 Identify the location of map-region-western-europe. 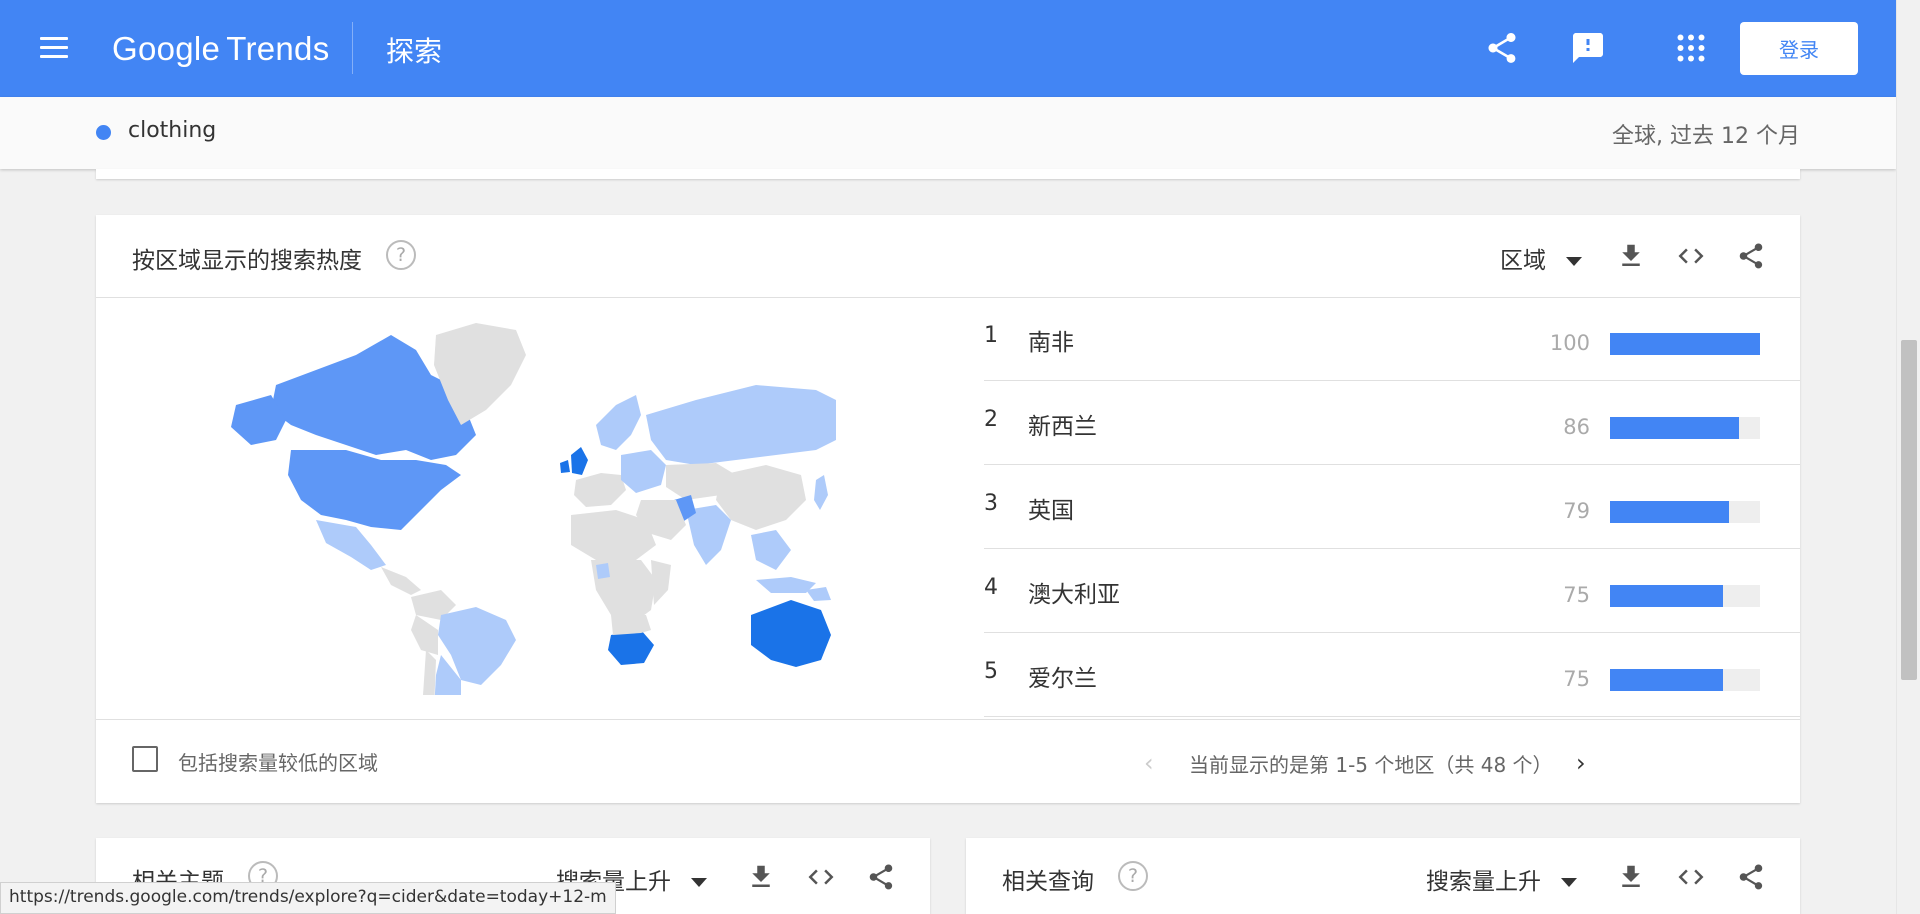
(600, 490).